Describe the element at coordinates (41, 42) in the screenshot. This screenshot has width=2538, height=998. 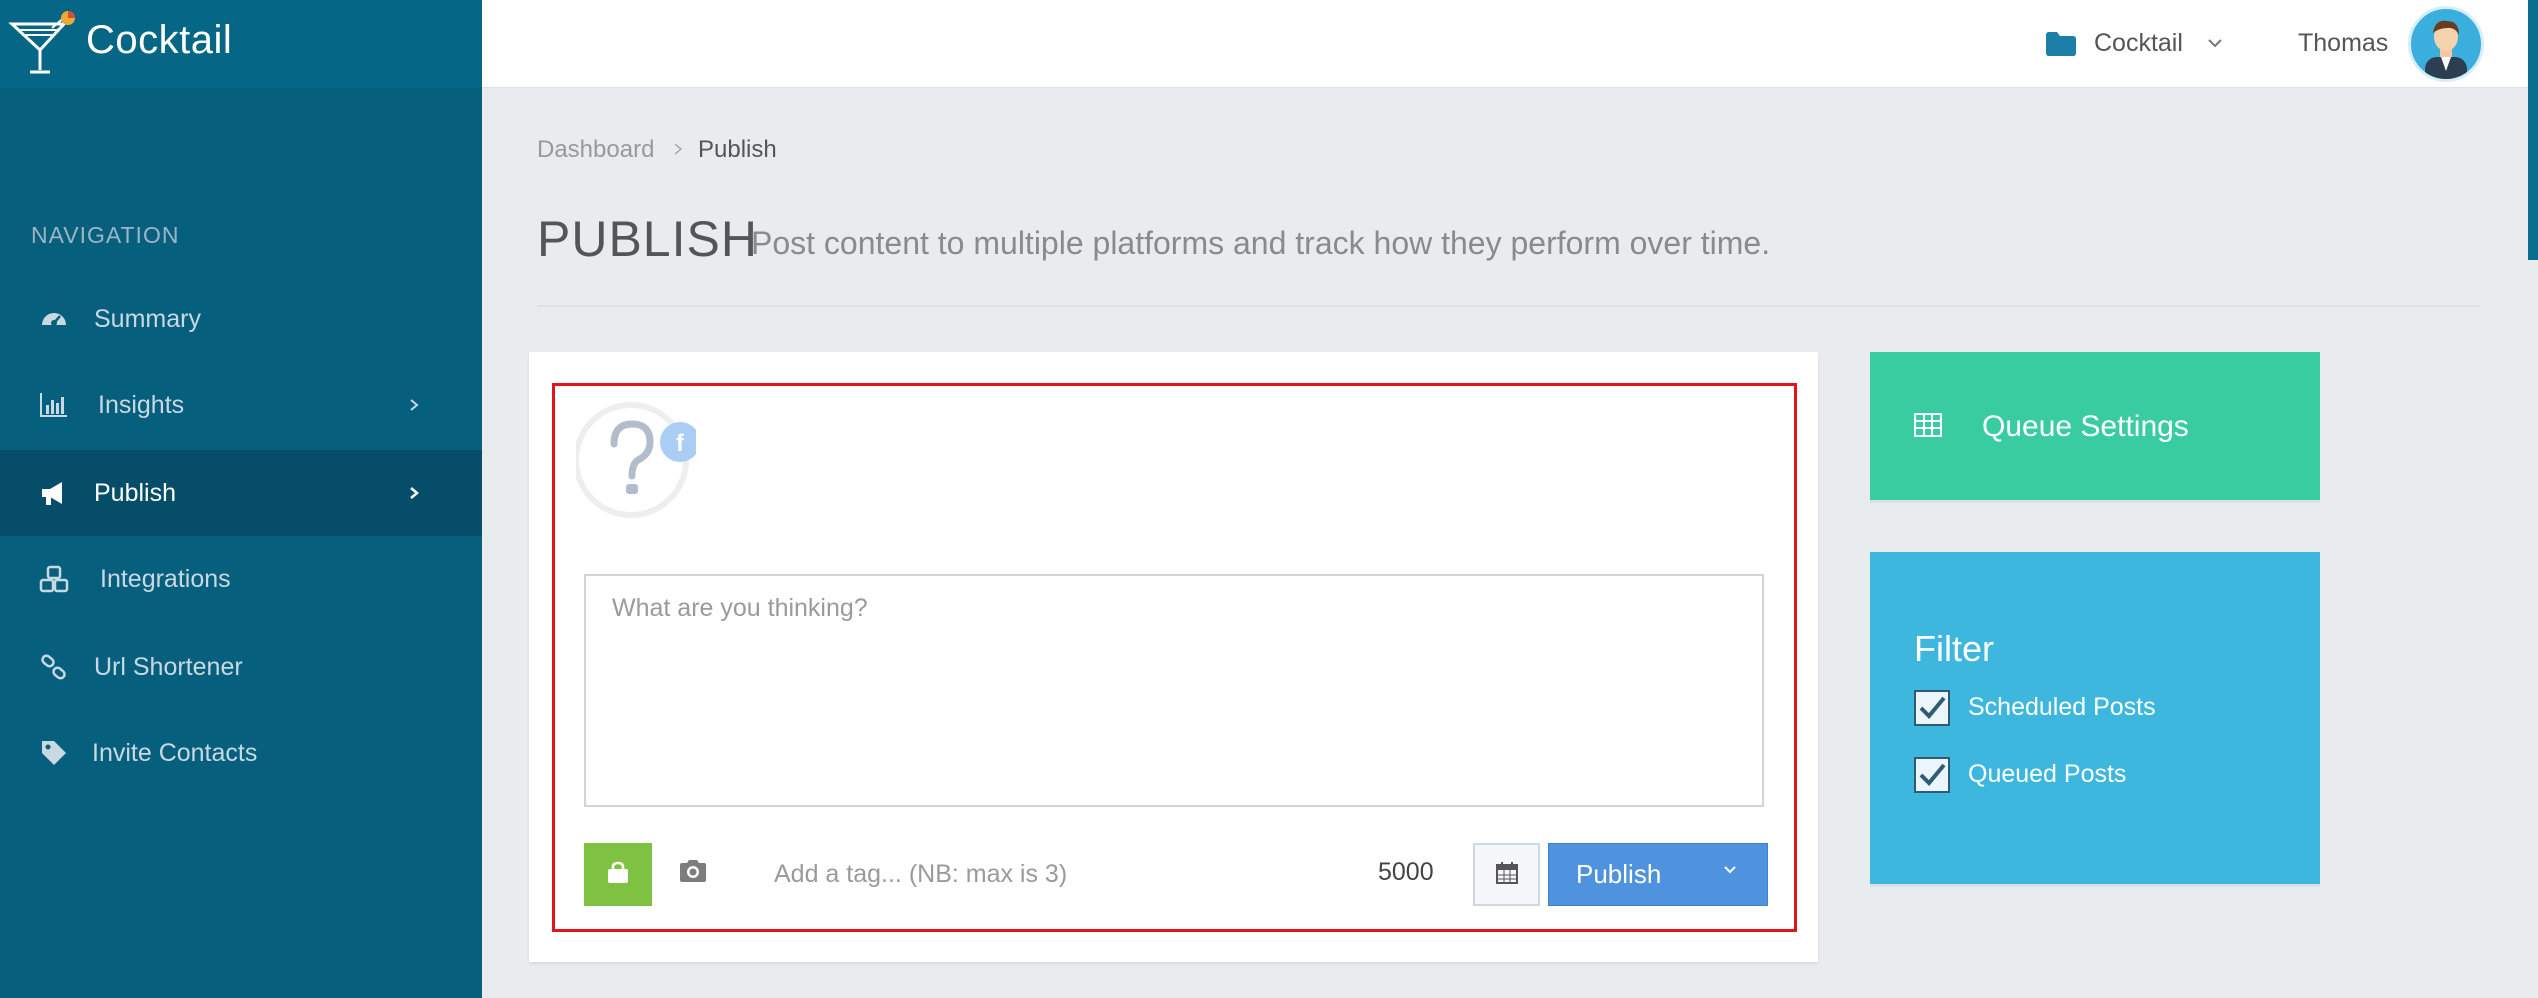
I see `cocktail-logo-icon` at that location.